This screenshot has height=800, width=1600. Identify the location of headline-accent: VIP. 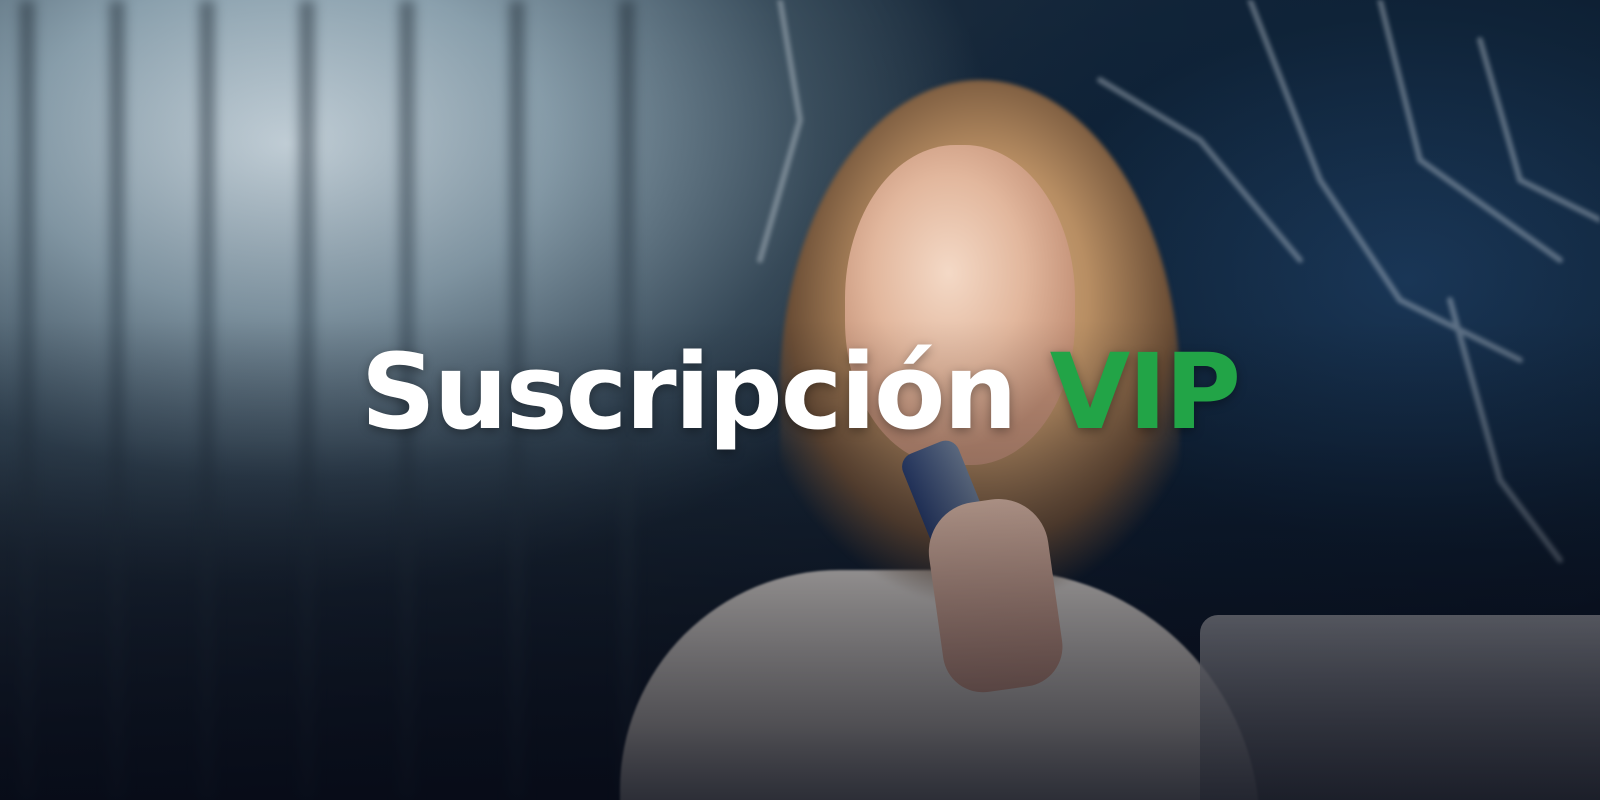
(1145, 392).